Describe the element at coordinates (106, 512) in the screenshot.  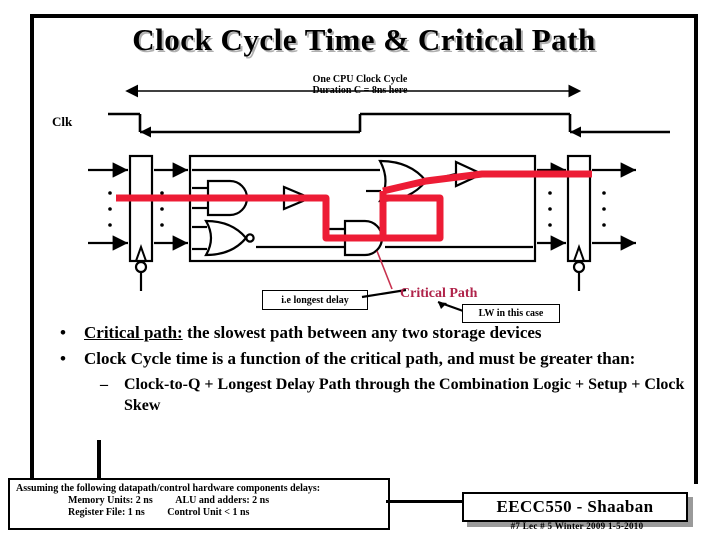
I see `assumptions-row-2-left: Register File: 1 ns` at that location.